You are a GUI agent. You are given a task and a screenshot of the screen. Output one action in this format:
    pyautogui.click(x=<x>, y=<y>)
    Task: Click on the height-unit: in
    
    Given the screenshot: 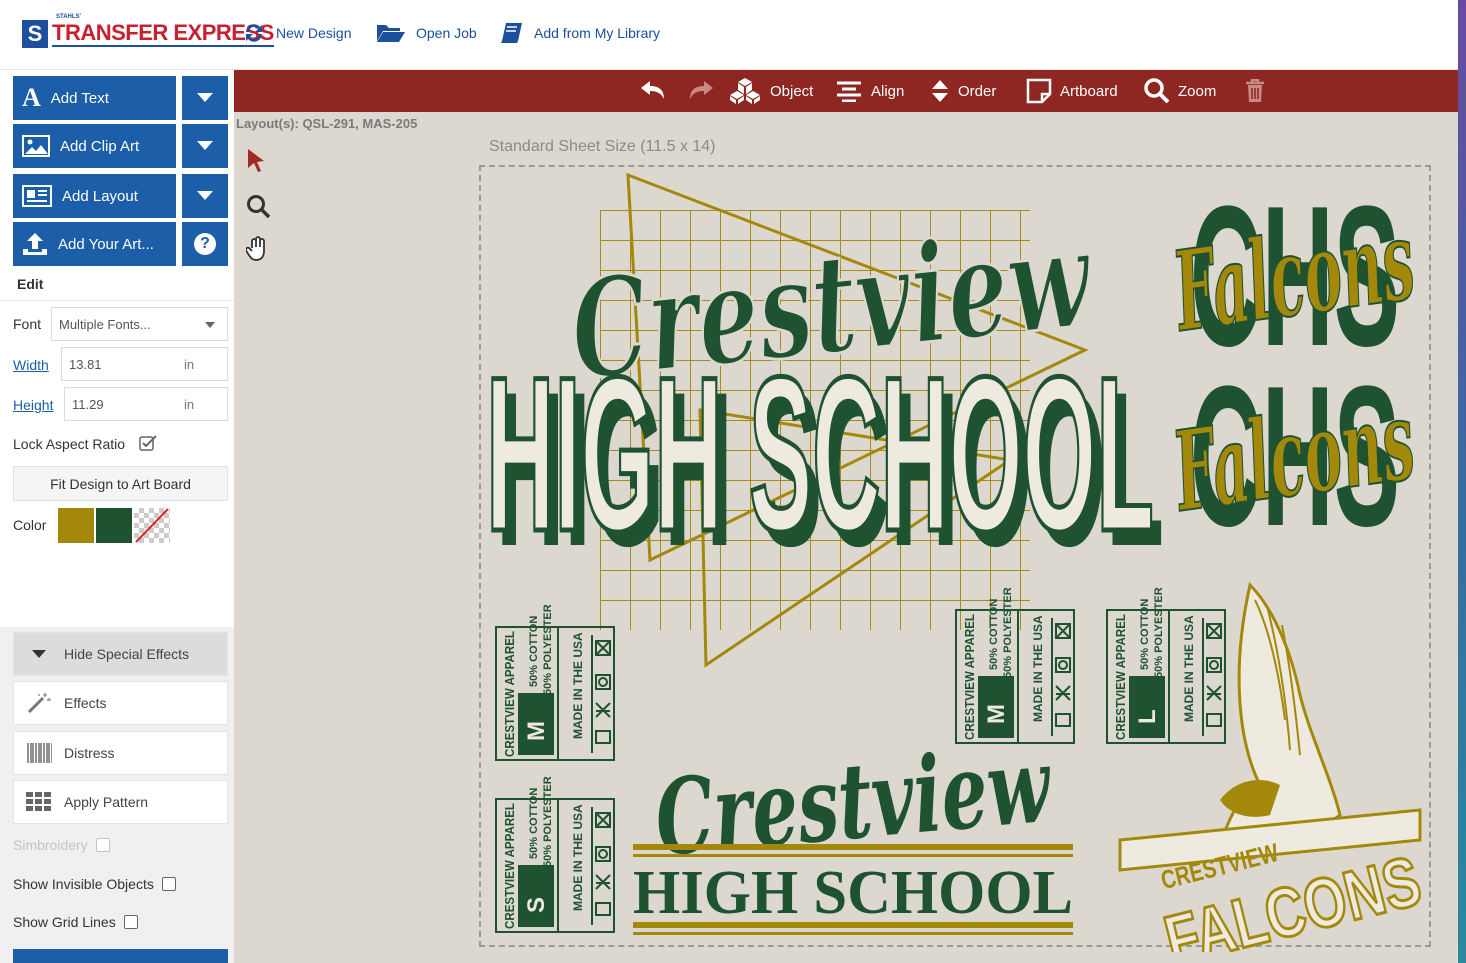 What is the action you would take?
    pyautogui.click(x=189, y=404)
    